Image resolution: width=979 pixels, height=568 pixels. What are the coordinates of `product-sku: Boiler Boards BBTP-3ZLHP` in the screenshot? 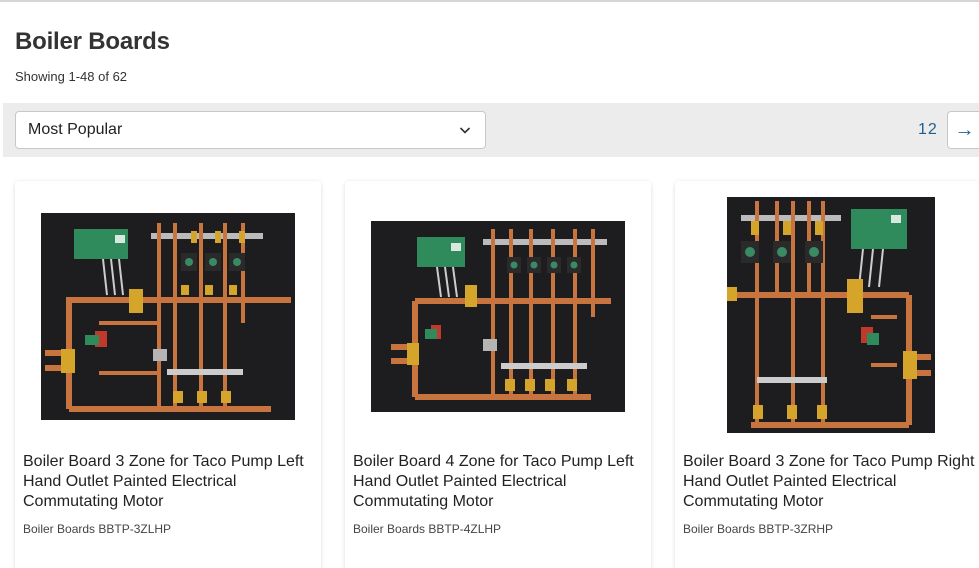 It's located at (97, 529).